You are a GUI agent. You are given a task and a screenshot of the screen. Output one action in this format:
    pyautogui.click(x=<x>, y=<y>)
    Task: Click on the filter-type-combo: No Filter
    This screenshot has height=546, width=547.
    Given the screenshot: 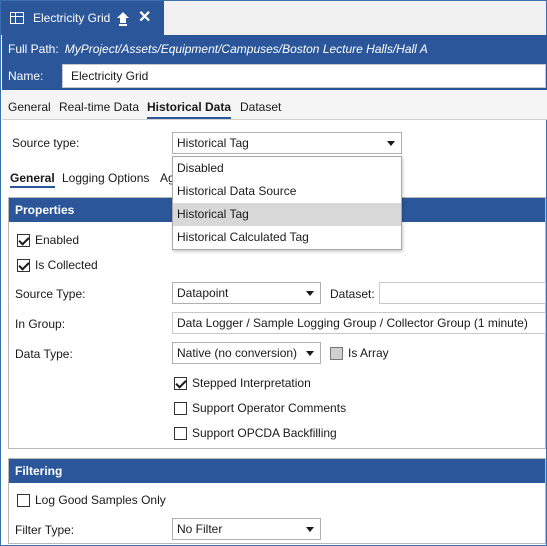 What is the action you would take?
    pyautogui.click(x=246, y=529)
    